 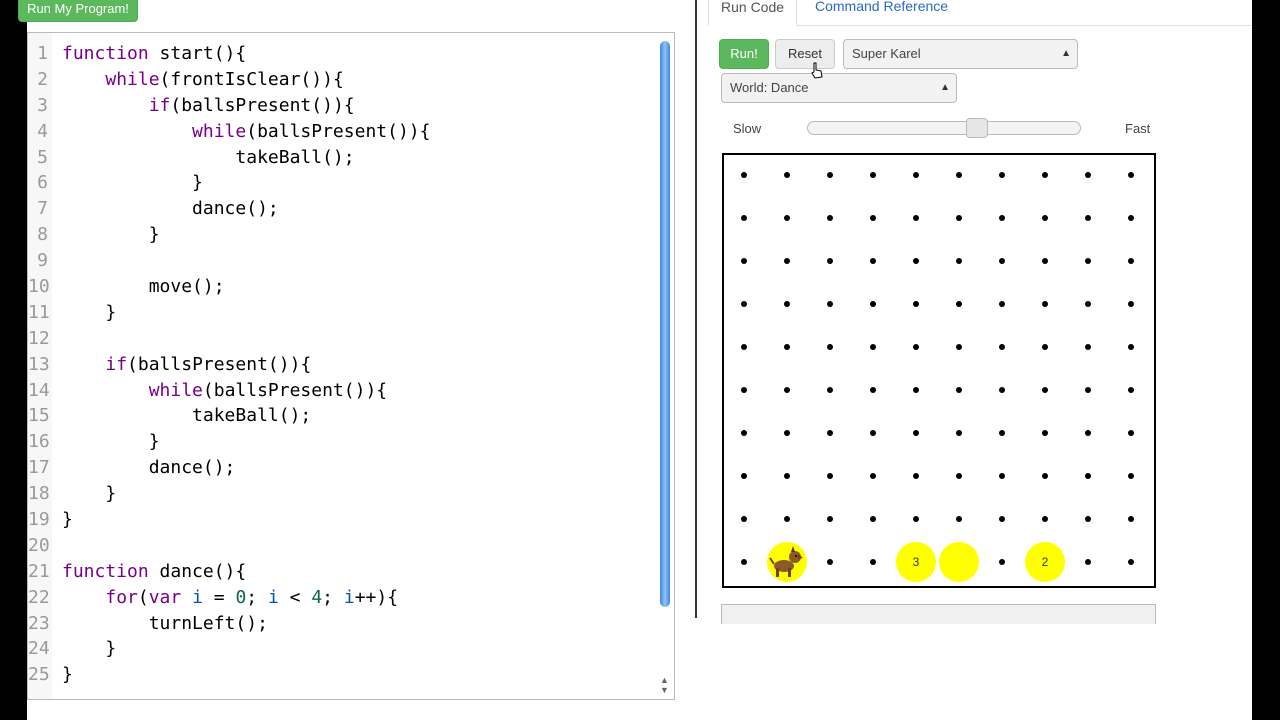 What do you see at coordinates (916, 562) in the screenshot?
I see `tennis-ball: 3` at bounding box center [916, 562].